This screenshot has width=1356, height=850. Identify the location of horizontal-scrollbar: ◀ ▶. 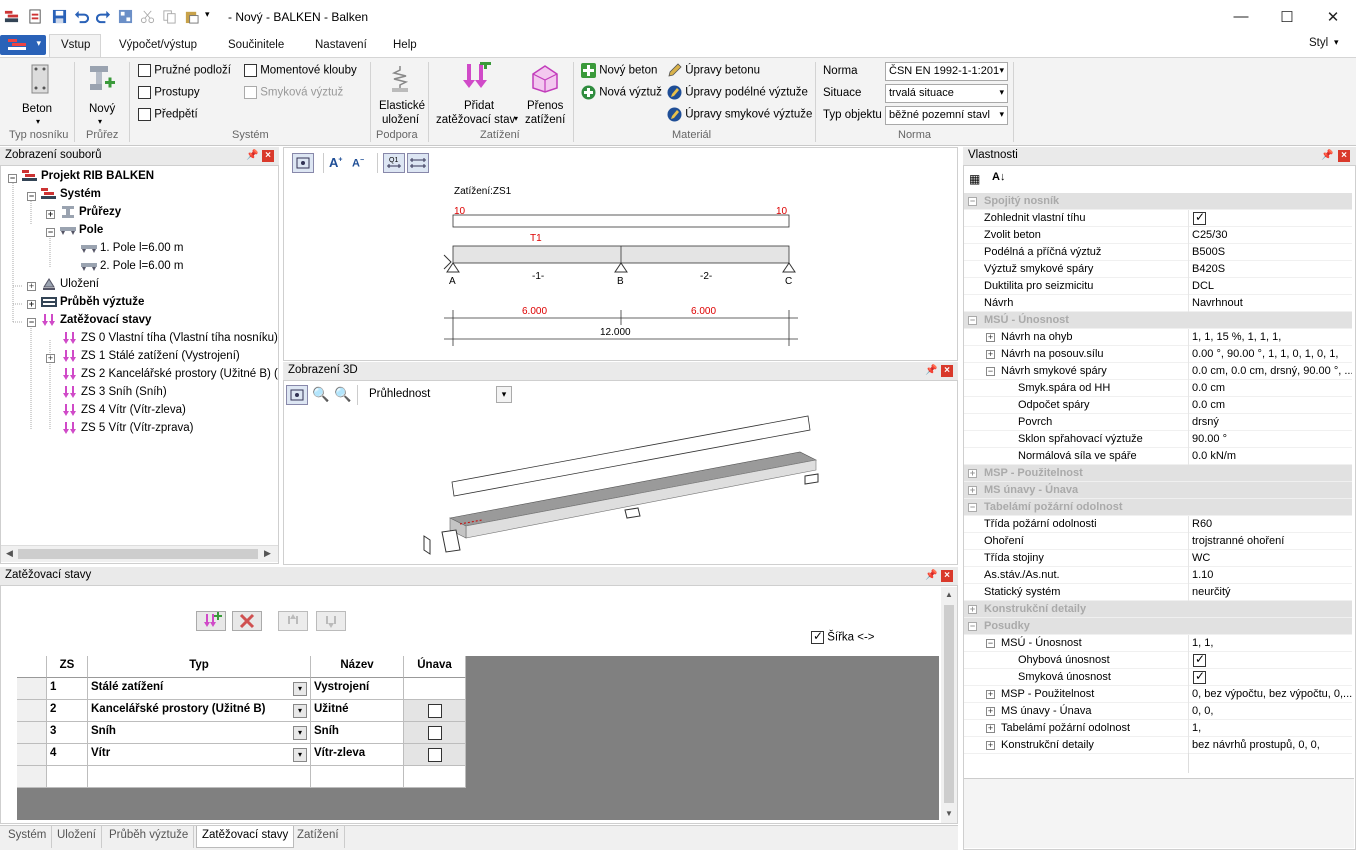
(139, 553).